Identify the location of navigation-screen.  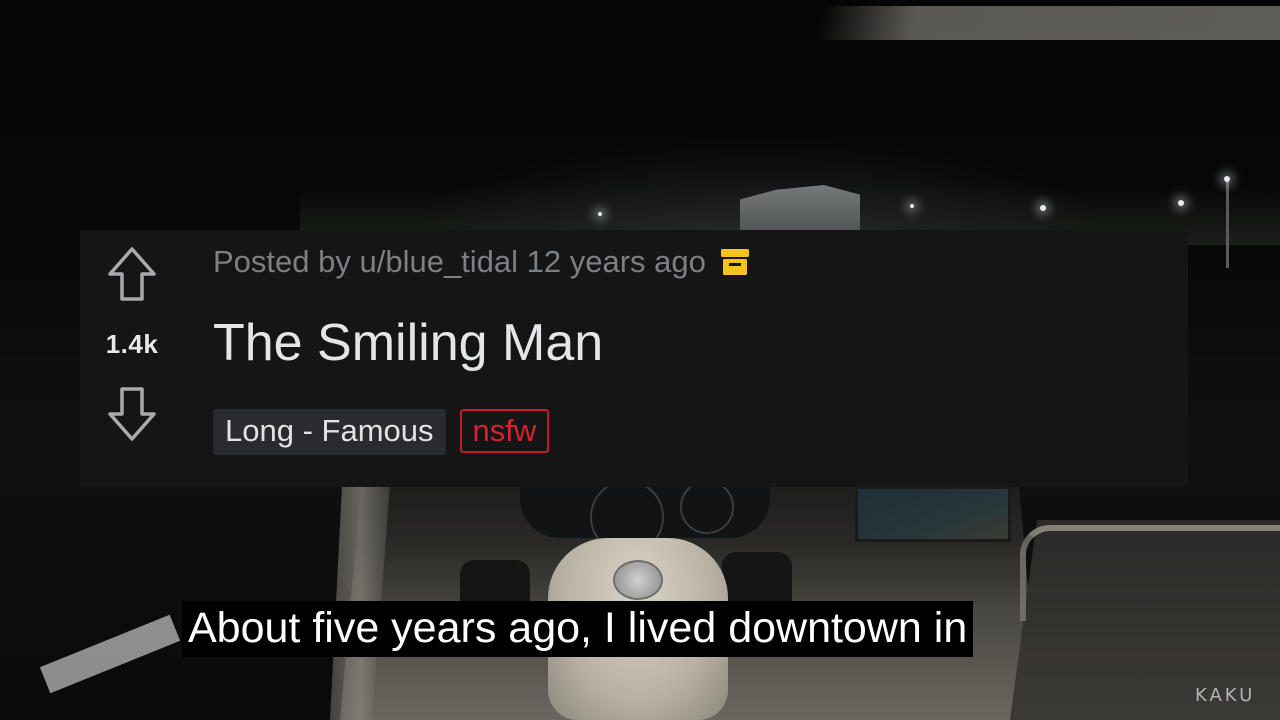
(933, 514).